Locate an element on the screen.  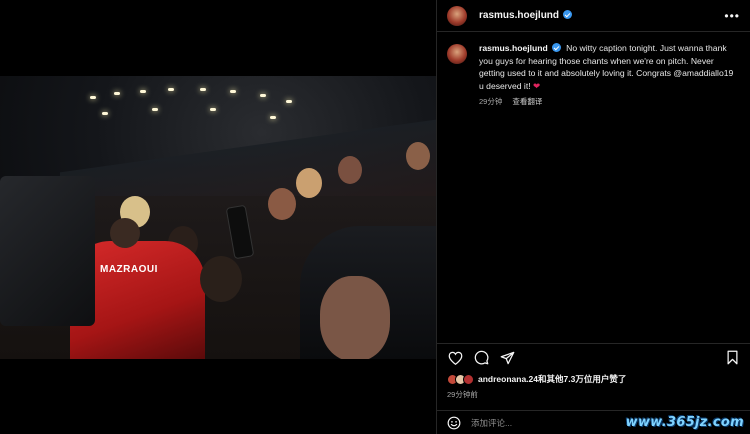
caption-age: 29分钟 is located at coordinates (491, 101).